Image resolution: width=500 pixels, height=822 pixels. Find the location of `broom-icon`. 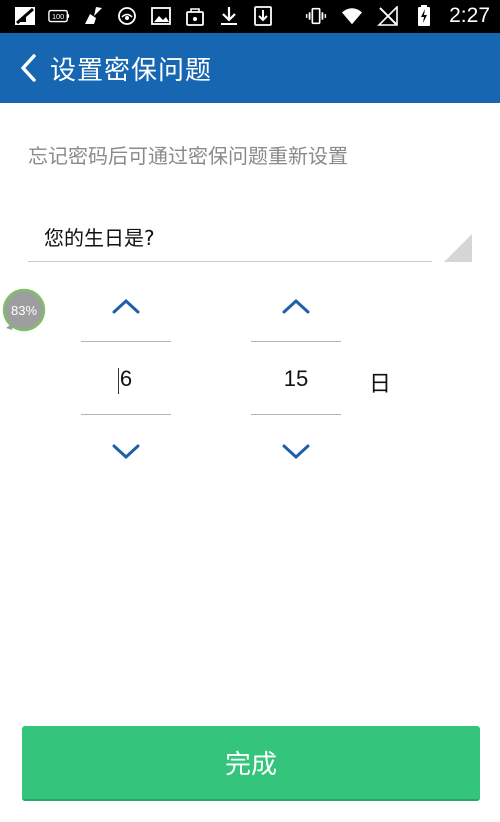

broom-icon is located at coordinates (93, 16).